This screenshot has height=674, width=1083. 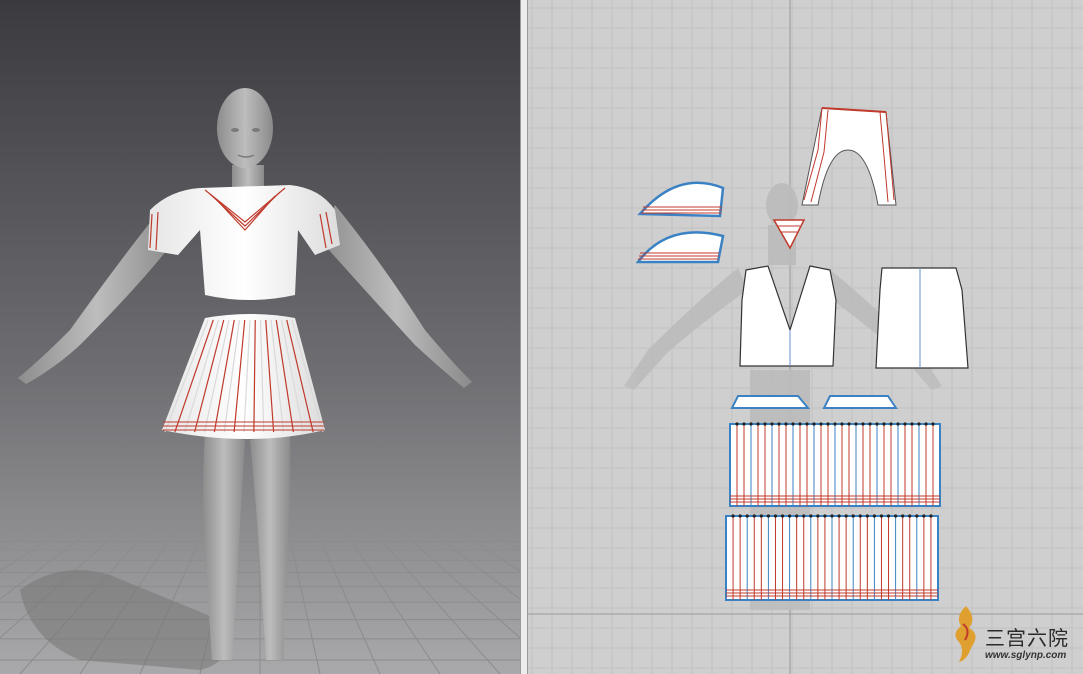 What do you see at coordinates (832, 557) in the screenshot?
I see `pattern-skirt-back` at bounding box center [832, 557].